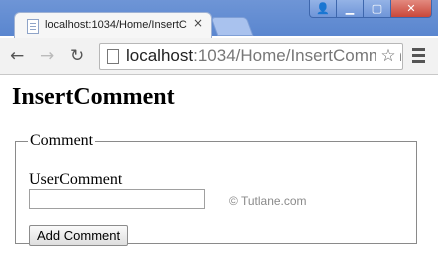  Describe the element at coordinates (323, 9) in the screenshot. I see `user-icon: 👤` at that location.